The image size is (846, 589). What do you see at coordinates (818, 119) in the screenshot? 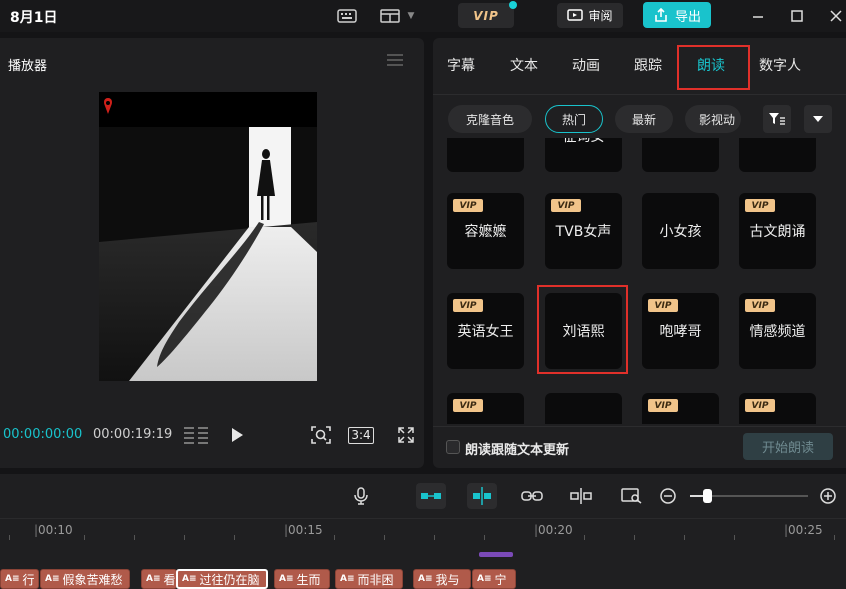
I see `chevron-down-icon` at bounding box center [818, 119].